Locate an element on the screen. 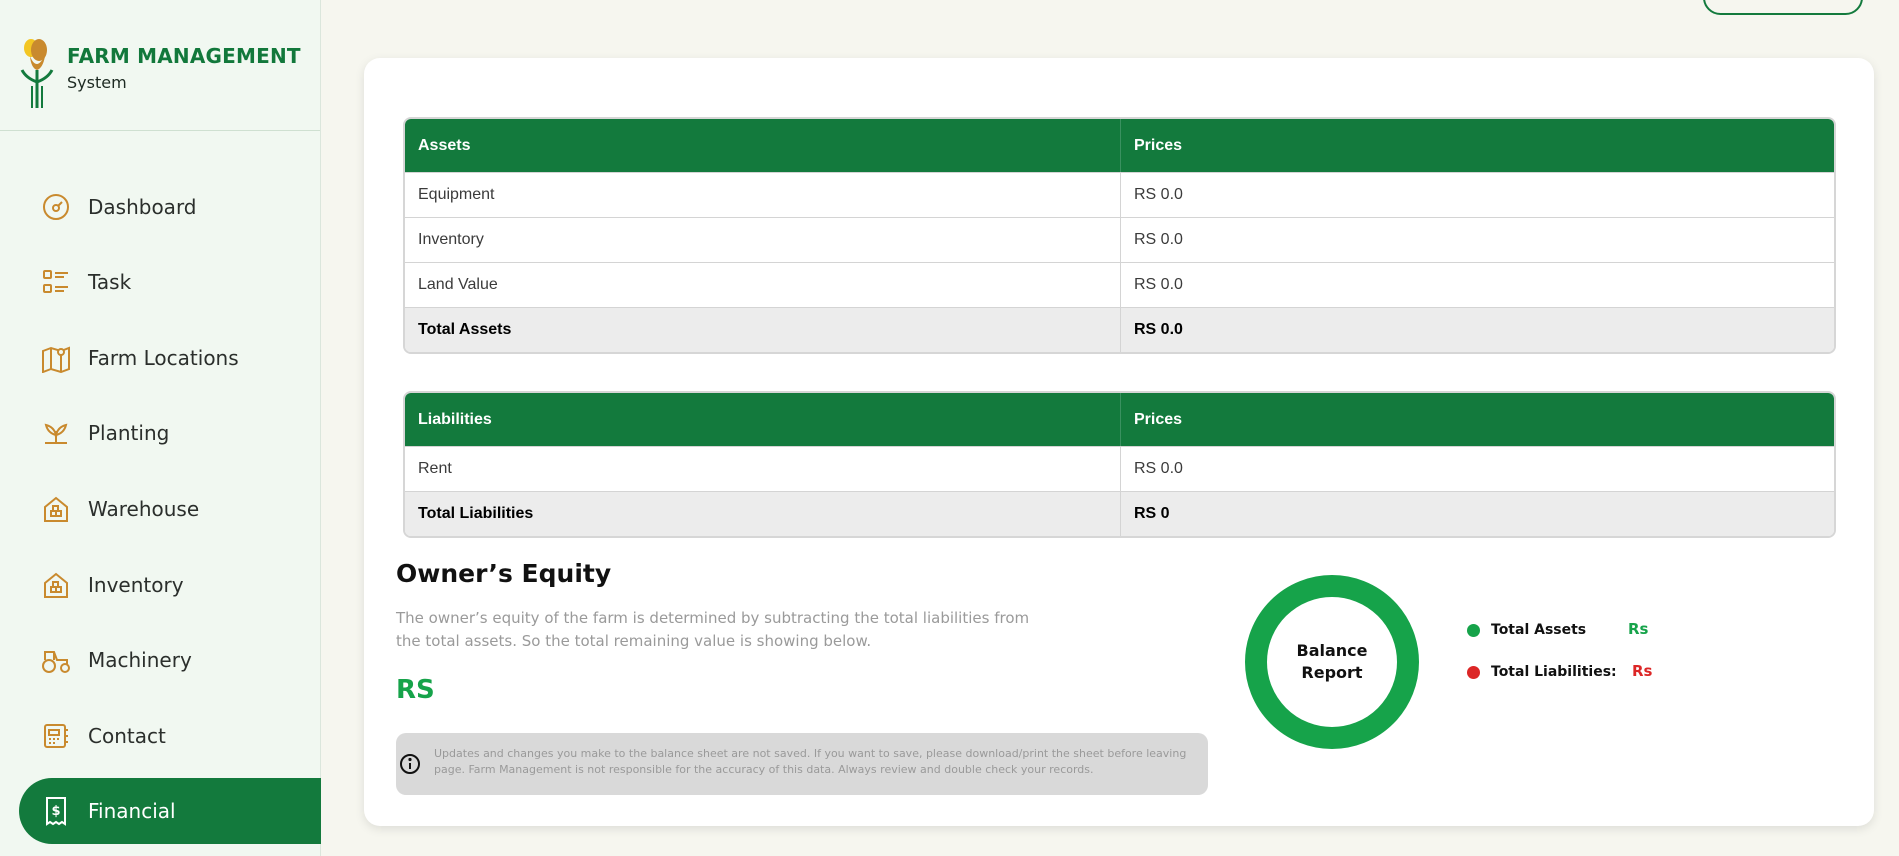  sidebar-item-dashboard: Dashboard is located at coordinates (170, 207).